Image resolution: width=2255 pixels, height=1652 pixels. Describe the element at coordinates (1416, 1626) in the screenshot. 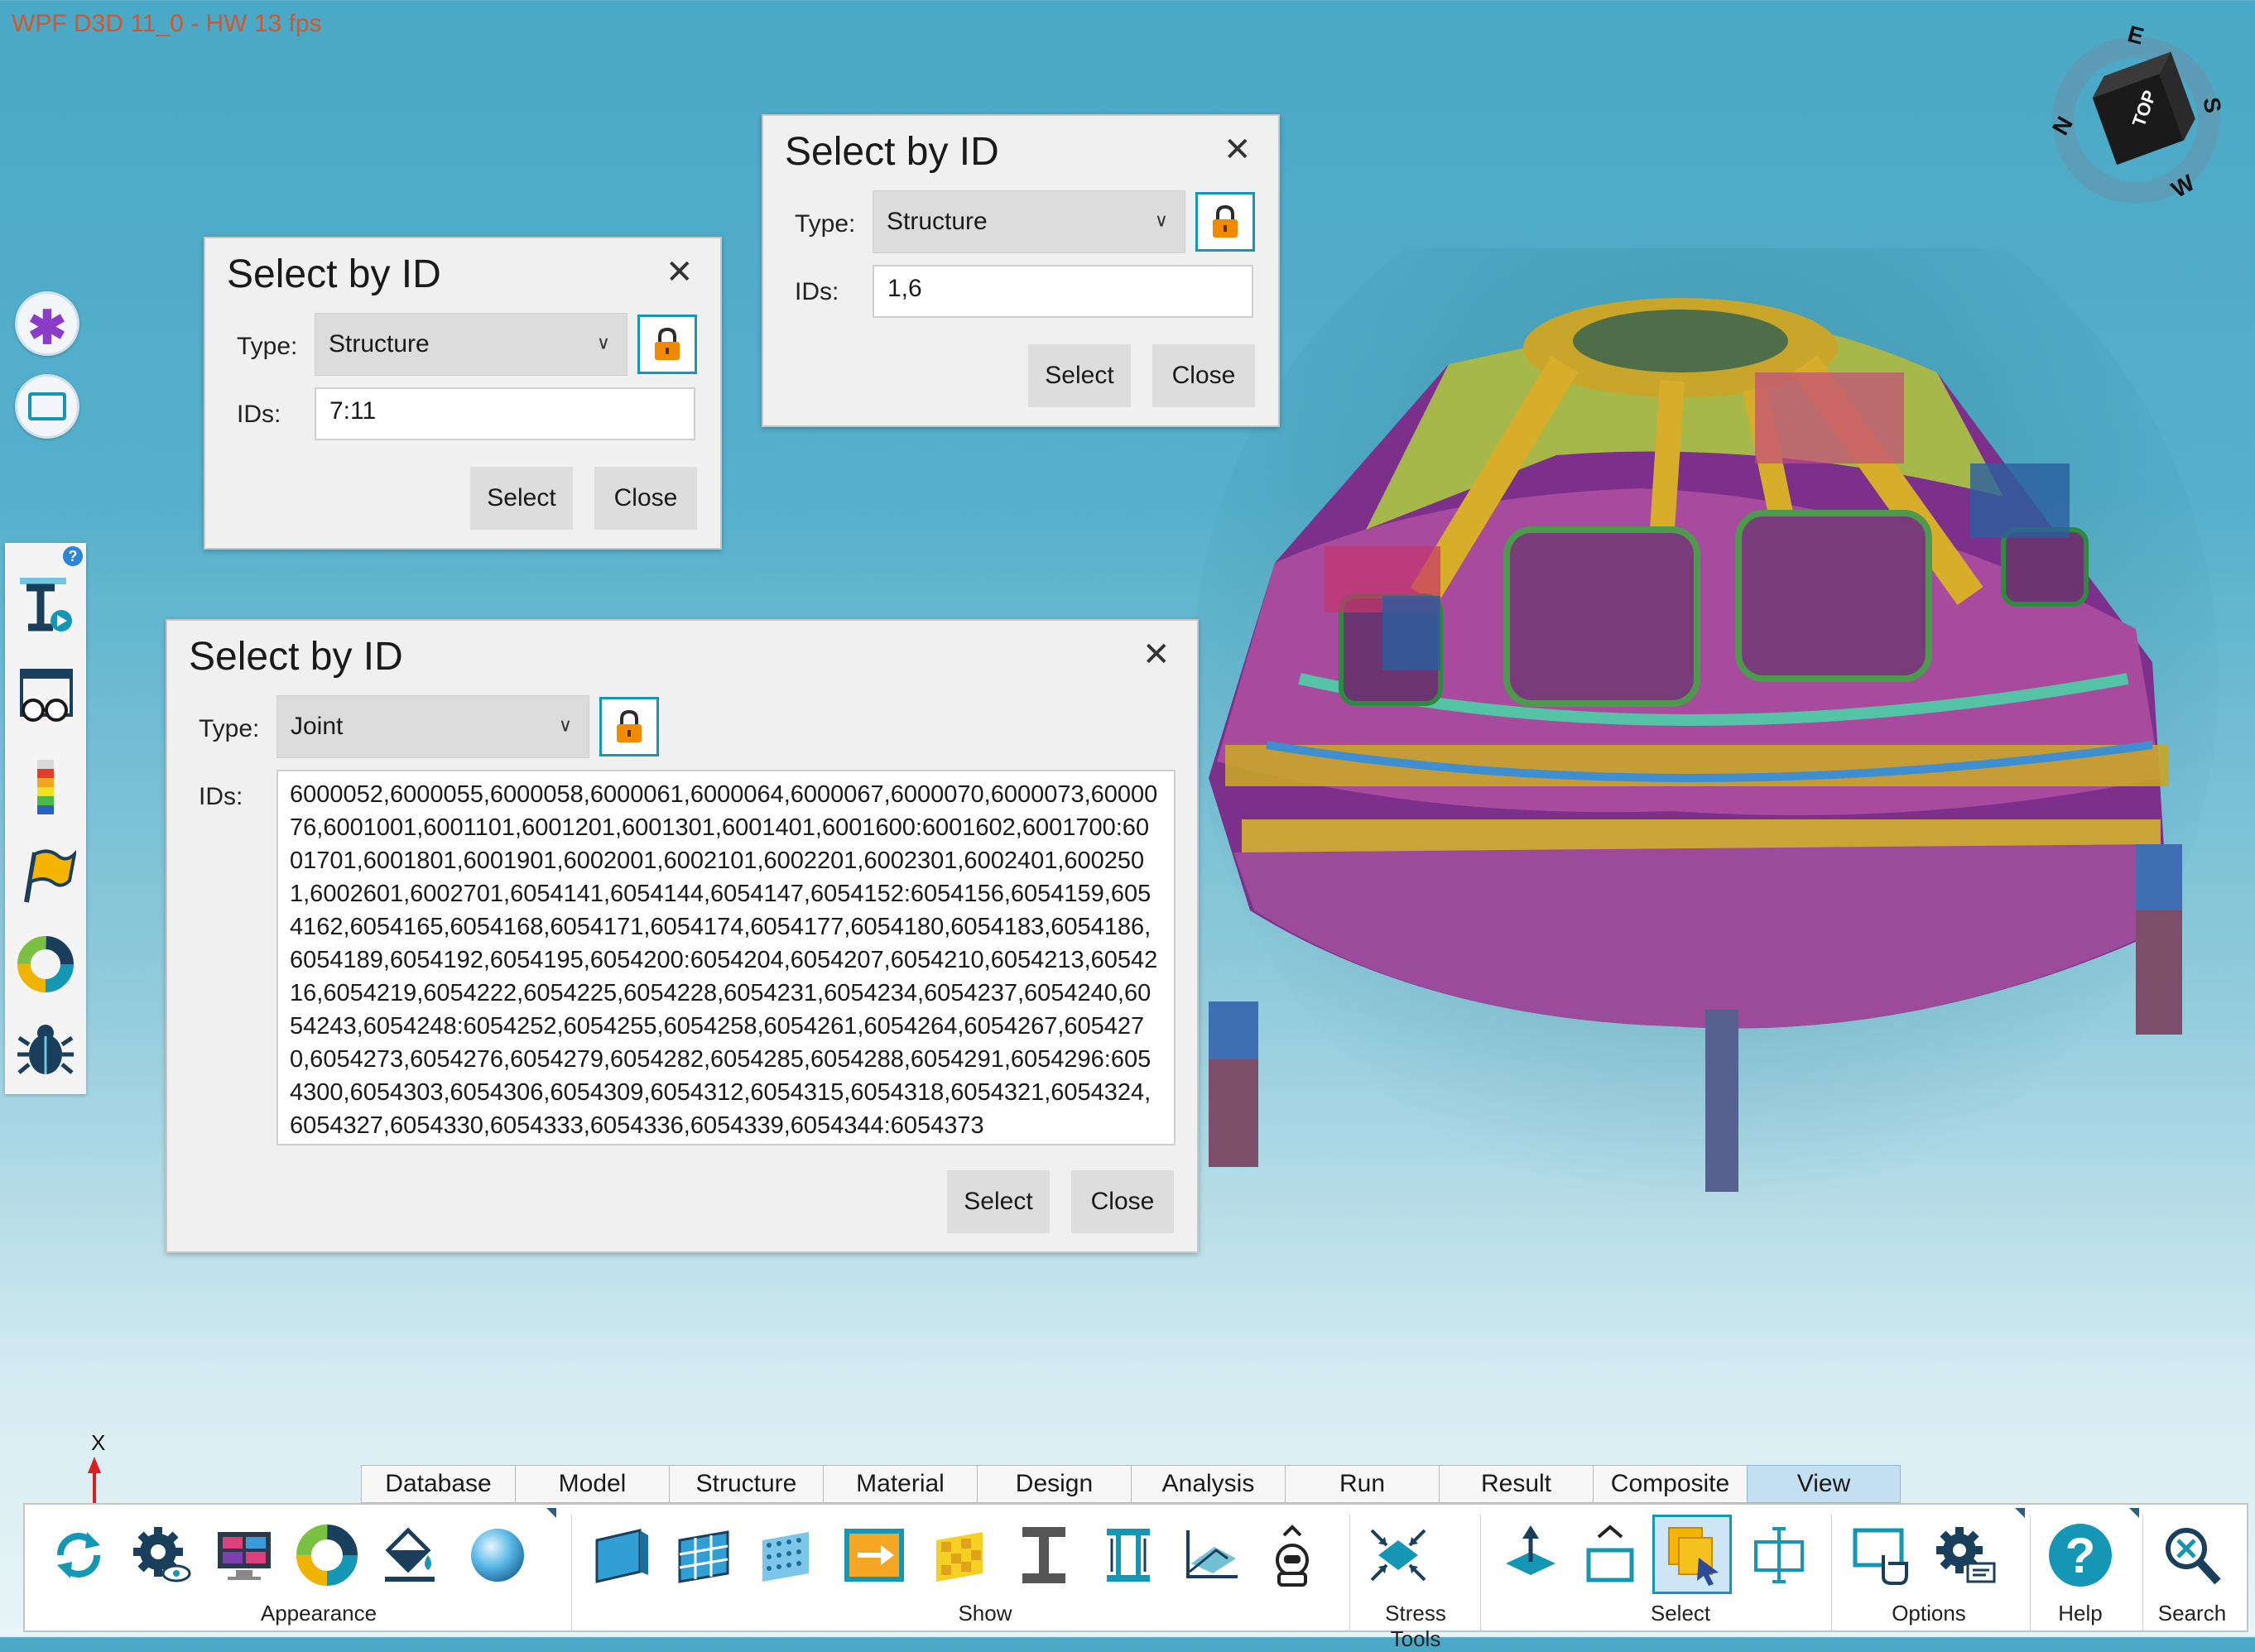

I see `group-label-stress-tools: Stress Tools` at that location.